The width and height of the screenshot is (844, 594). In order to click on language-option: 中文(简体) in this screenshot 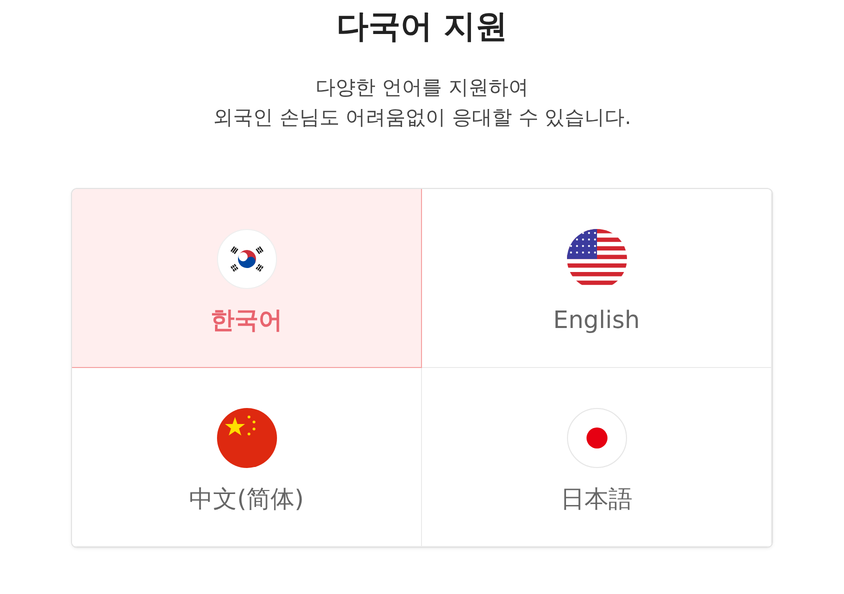, I will do `click(247, 457)`.